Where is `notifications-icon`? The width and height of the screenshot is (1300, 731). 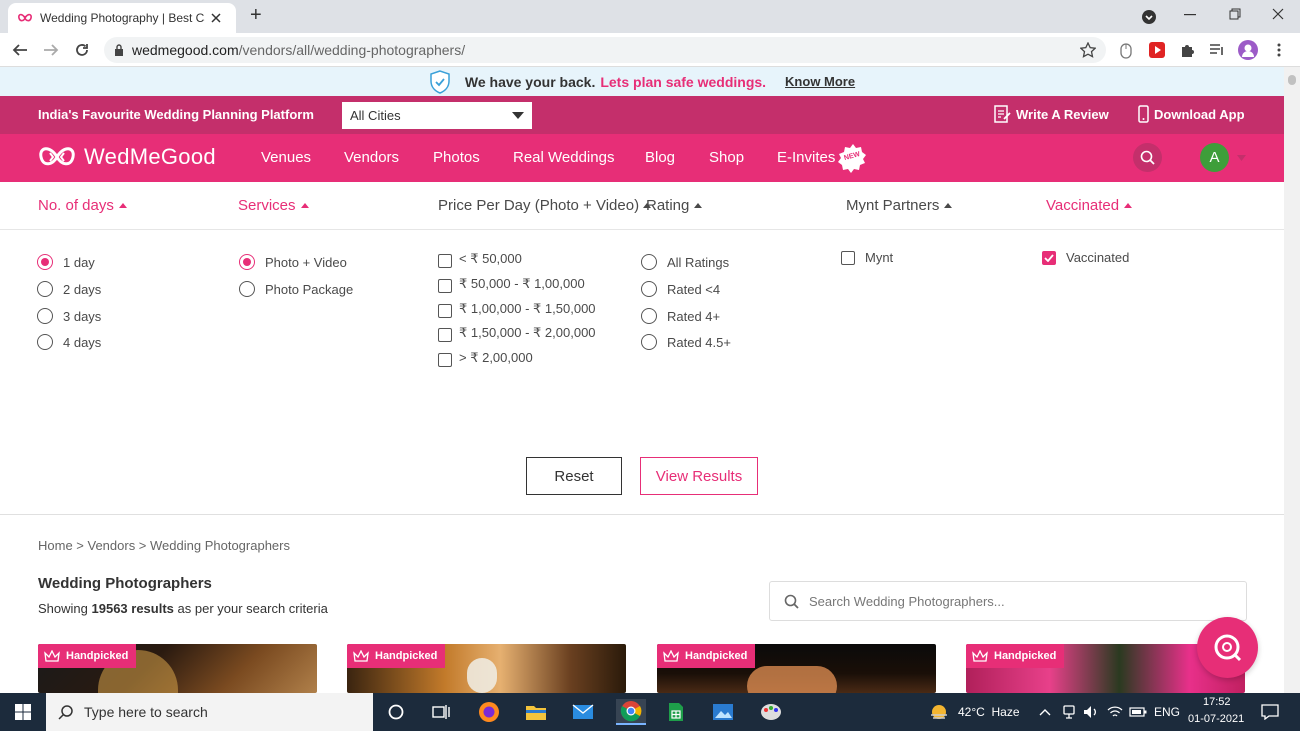 notifications-icon is located at coordinates (1270, 712).